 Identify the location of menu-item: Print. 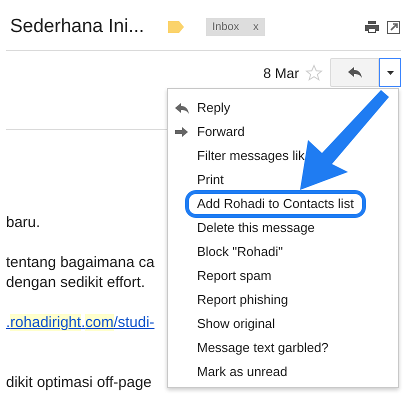
(283, 180).